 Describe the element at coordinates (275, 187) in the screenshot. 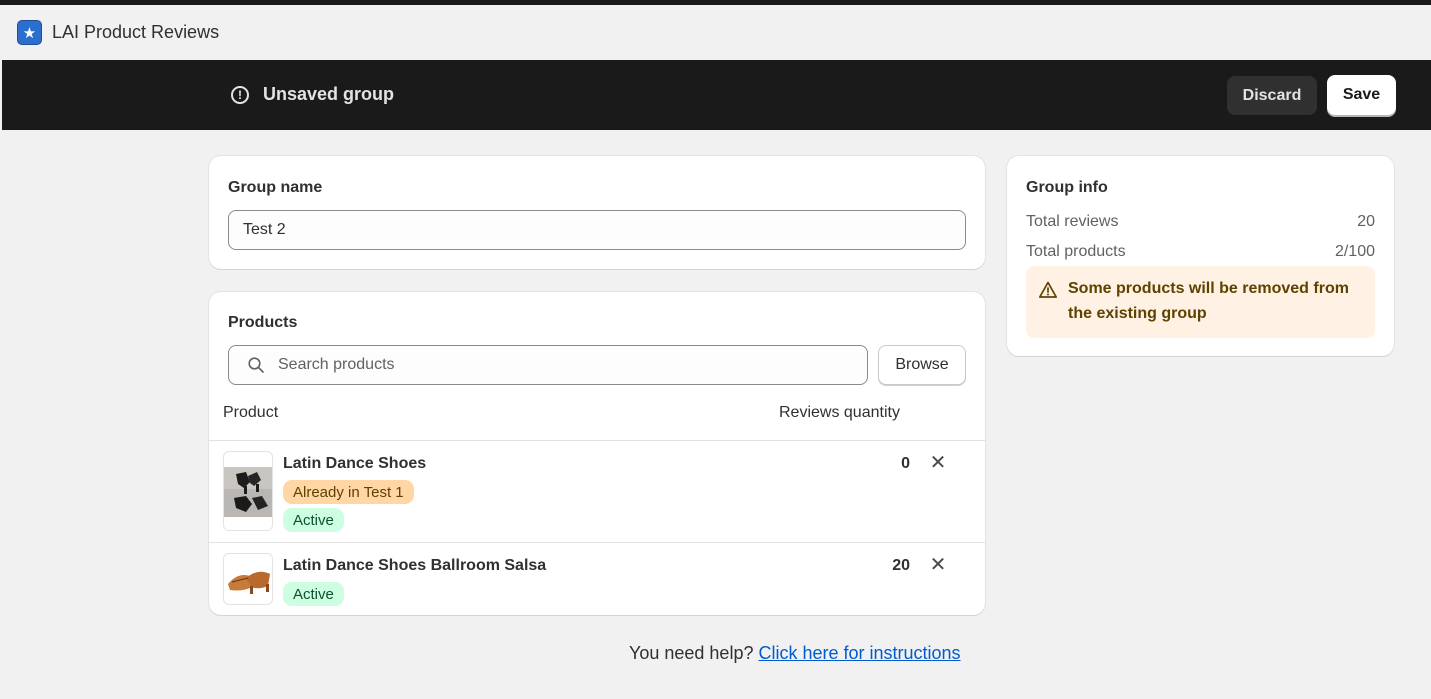

I see `group-name-label: Group name` at that location.